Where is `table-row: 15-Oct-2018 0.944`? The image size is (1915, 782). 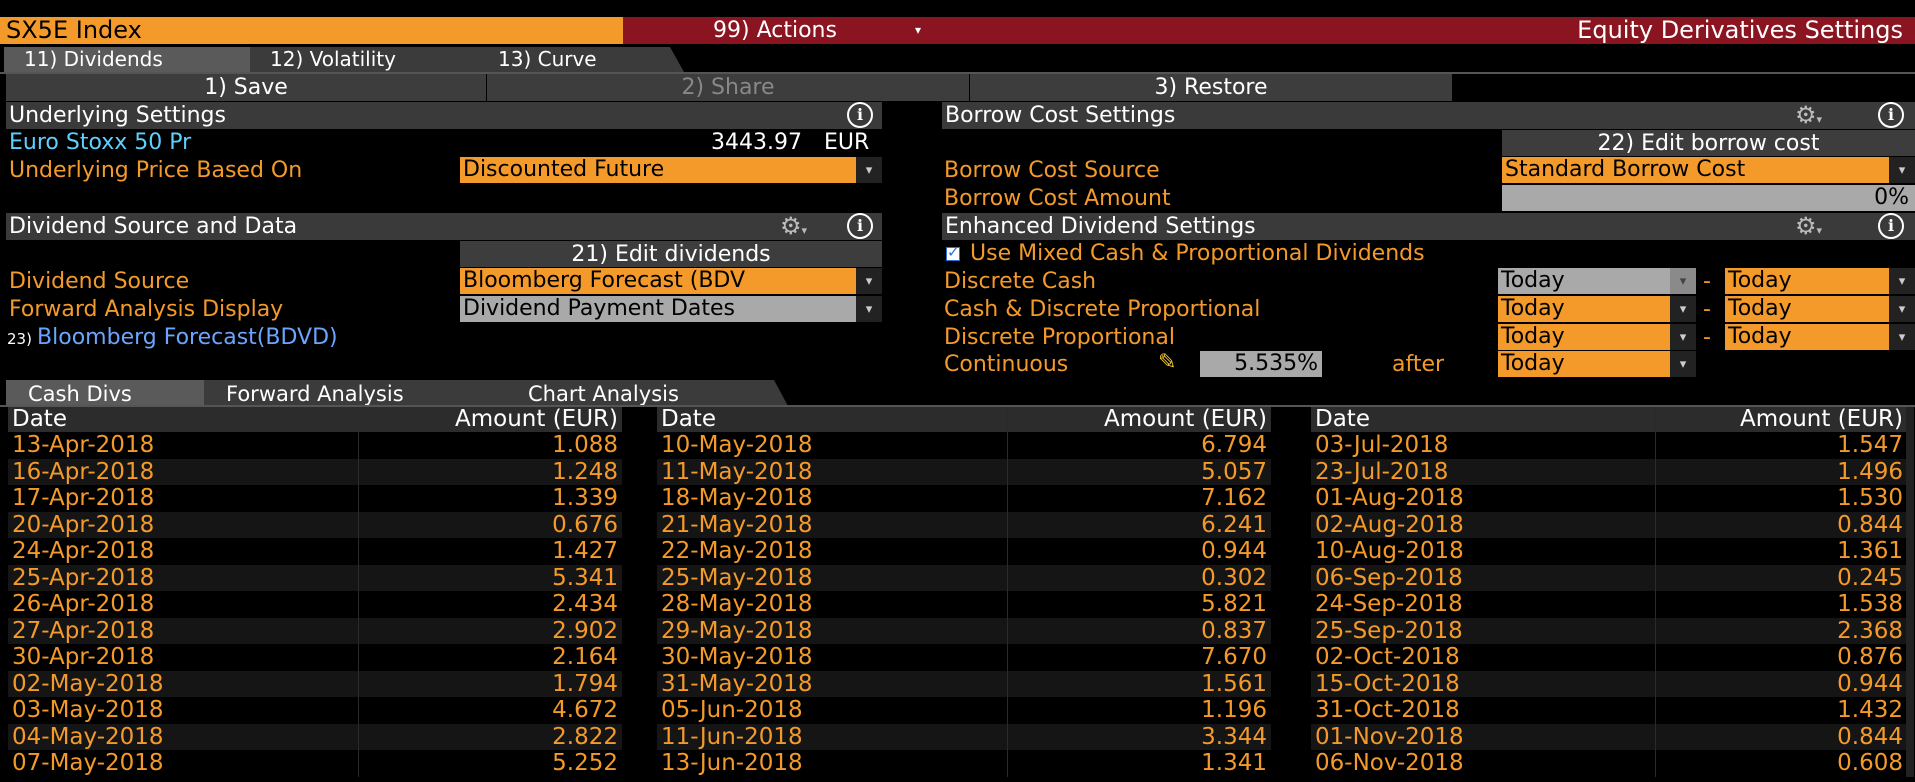
table-row: 15-Oct-2018 0.944 is located at coordinates (1609, 683).